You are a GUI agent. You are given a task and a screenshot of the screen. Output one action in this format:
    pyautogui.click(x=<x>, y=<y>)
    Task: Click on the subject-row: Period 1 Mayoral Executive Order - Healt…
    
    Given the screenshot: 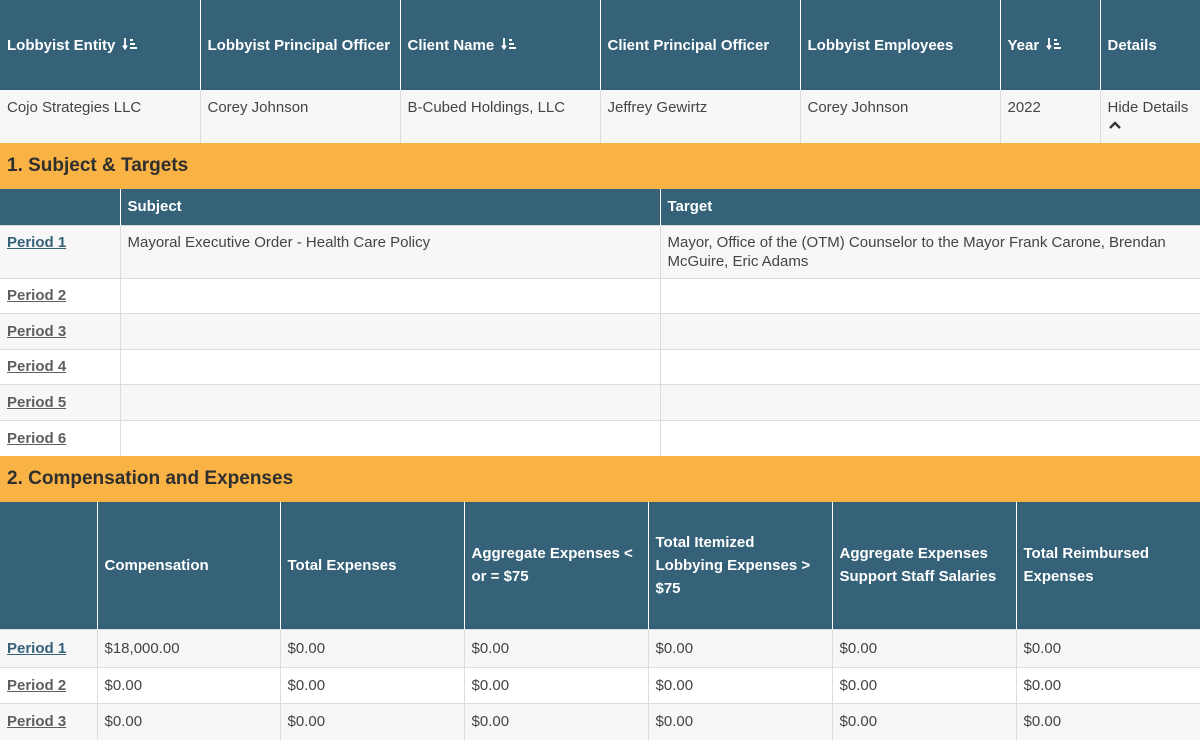 What is the action you would take?
    pyautogui.click(x=600, y=251)
    